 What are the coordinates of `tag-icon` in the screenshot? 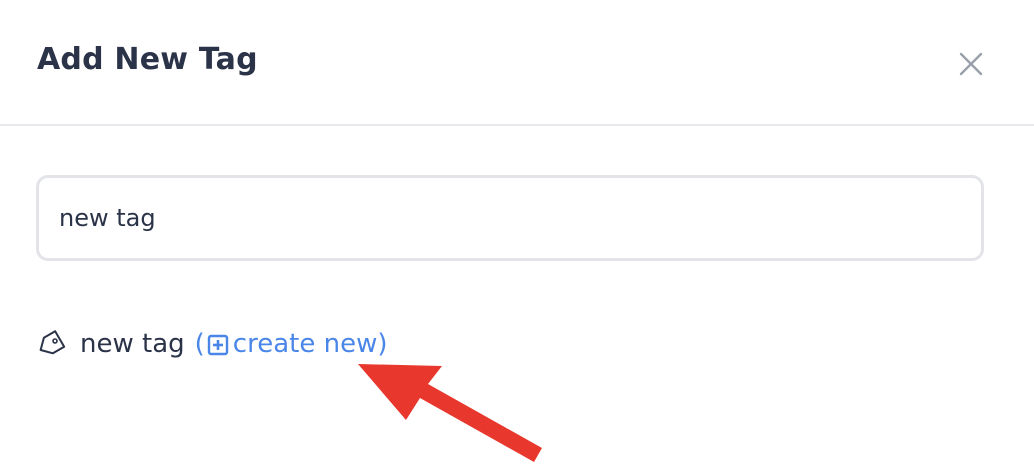 It's located at (51, 344).